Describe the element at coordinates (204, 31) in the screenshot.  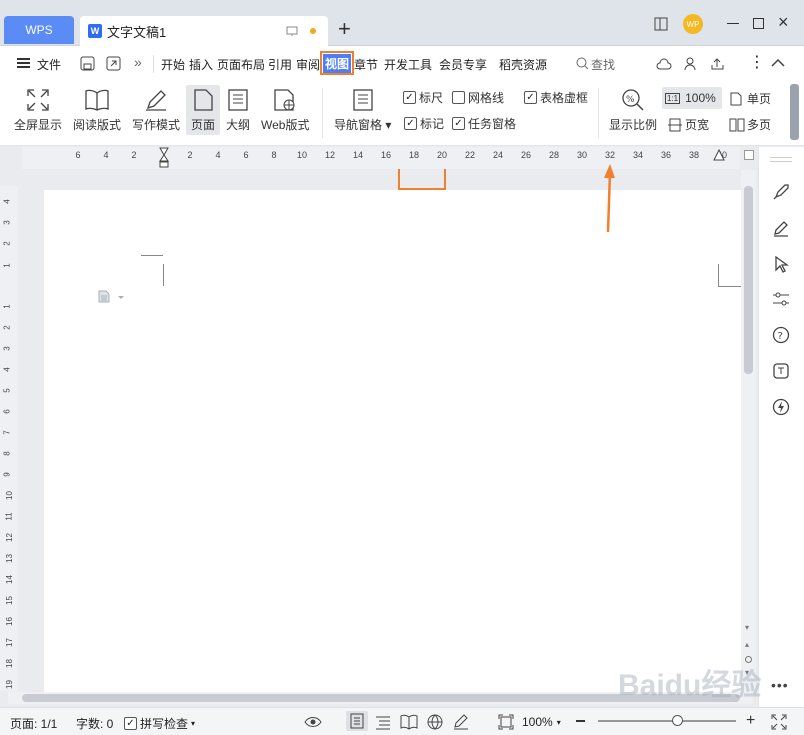
I see `document-tab: W 文字文稿1` at that location.